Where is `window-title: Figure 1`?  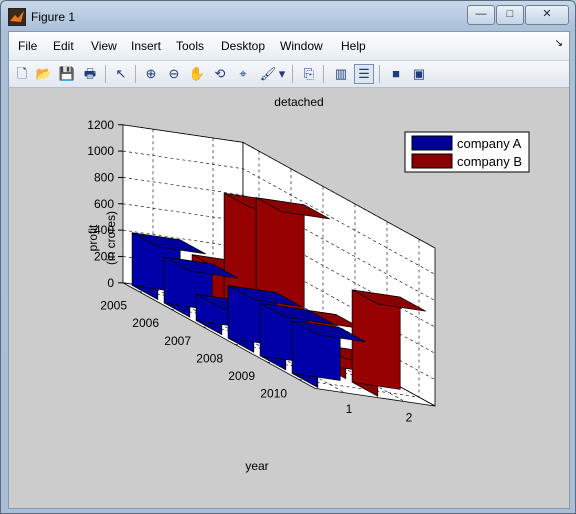
window-title: Figure 1 is located at coordinates (53, 17).